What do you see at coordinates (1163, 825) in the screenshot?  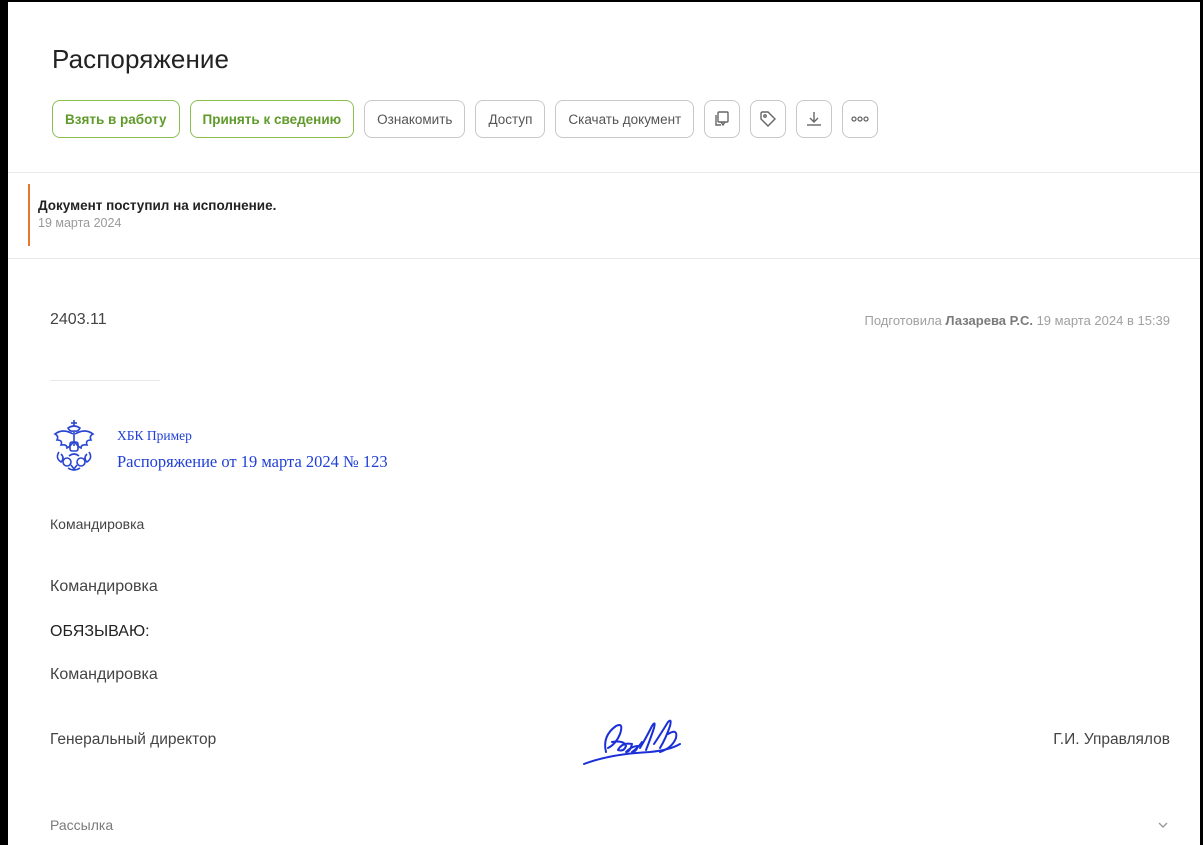 I see `chevron-down-icon` at bounding box center [1163, 825].